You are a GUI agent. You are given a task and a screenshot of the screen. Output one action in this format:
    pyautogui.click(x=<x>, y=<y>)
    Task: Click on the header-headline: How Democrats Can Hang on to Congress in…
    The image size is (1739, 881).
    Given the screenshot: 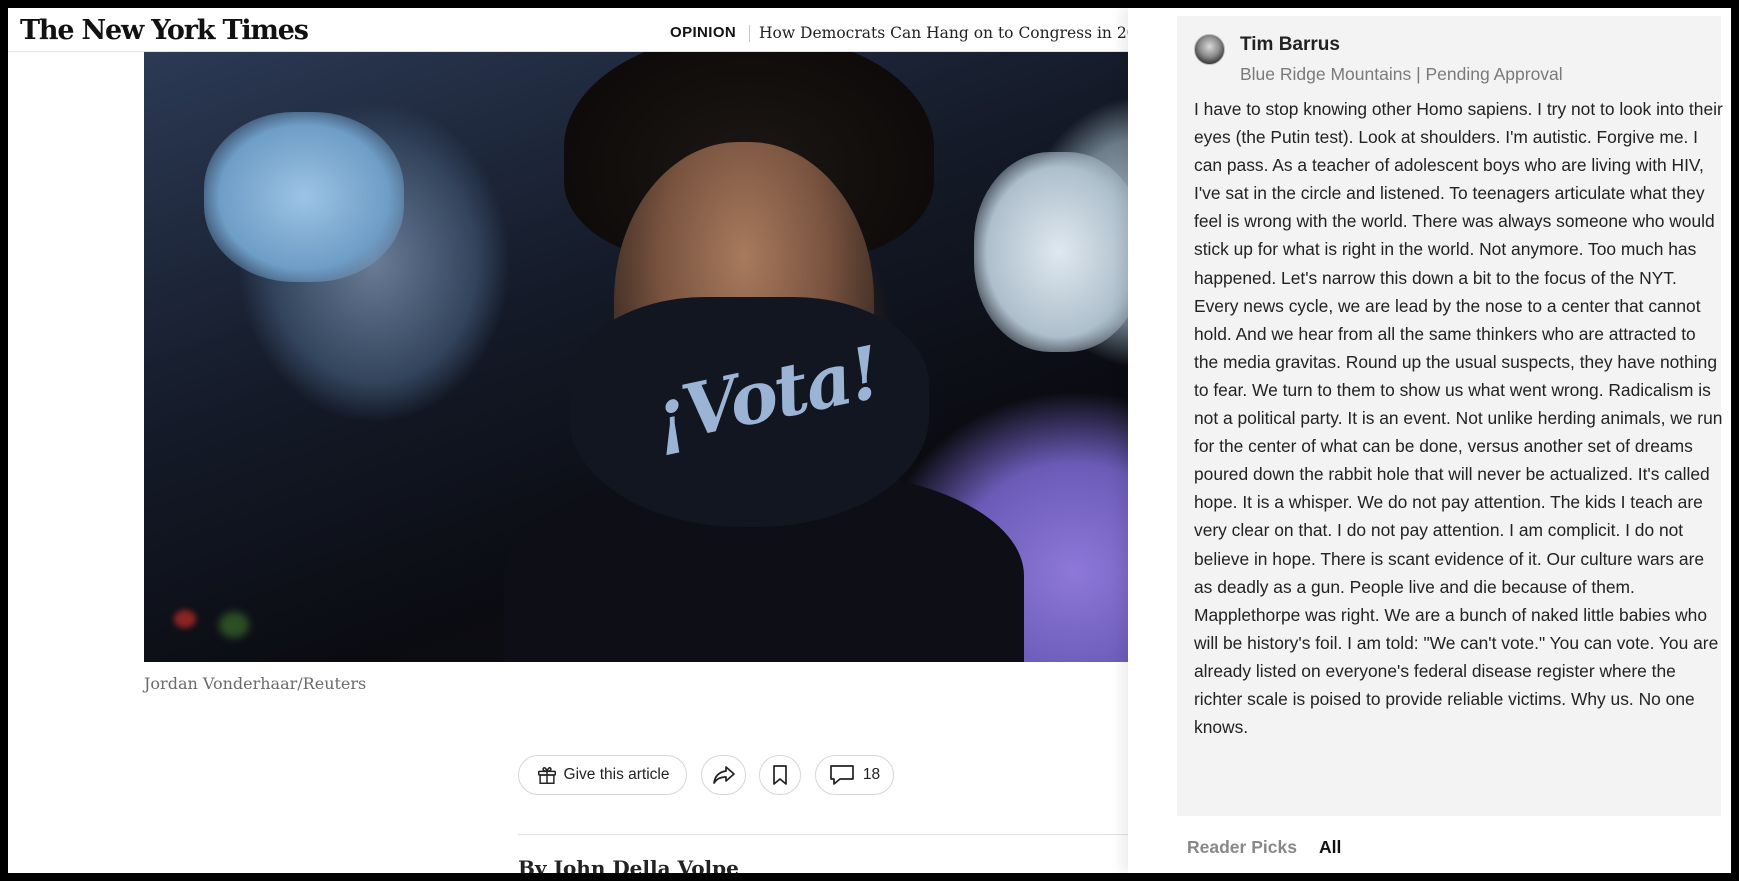 What is the action you would take?
    pyautogui.click(x=958, y=33)
    